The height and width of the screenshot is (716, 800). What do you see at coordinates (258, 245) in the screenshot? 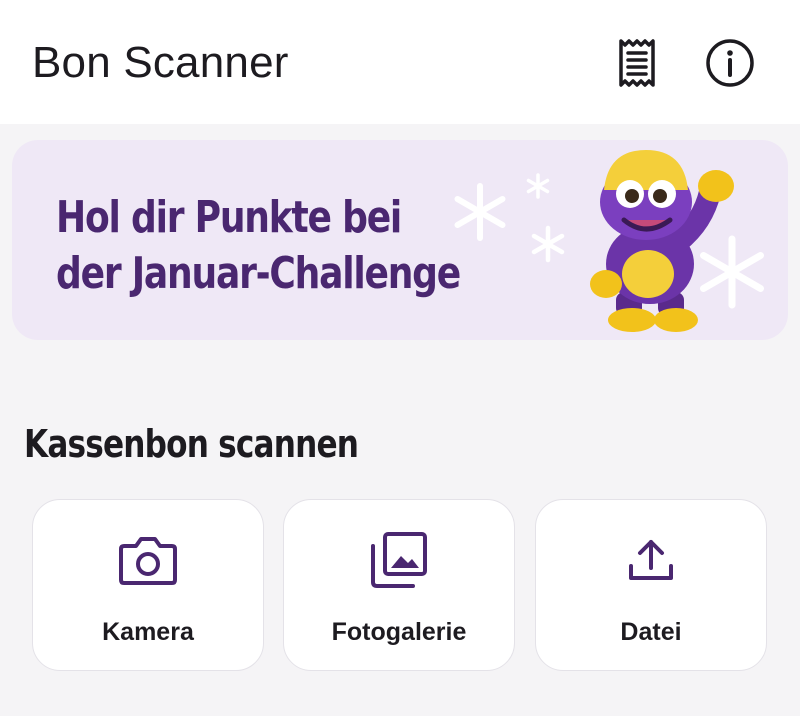
I see `banner-headline: Hol dir Punkte bei der Januar-Challenge` at bounding box center [258, 245].